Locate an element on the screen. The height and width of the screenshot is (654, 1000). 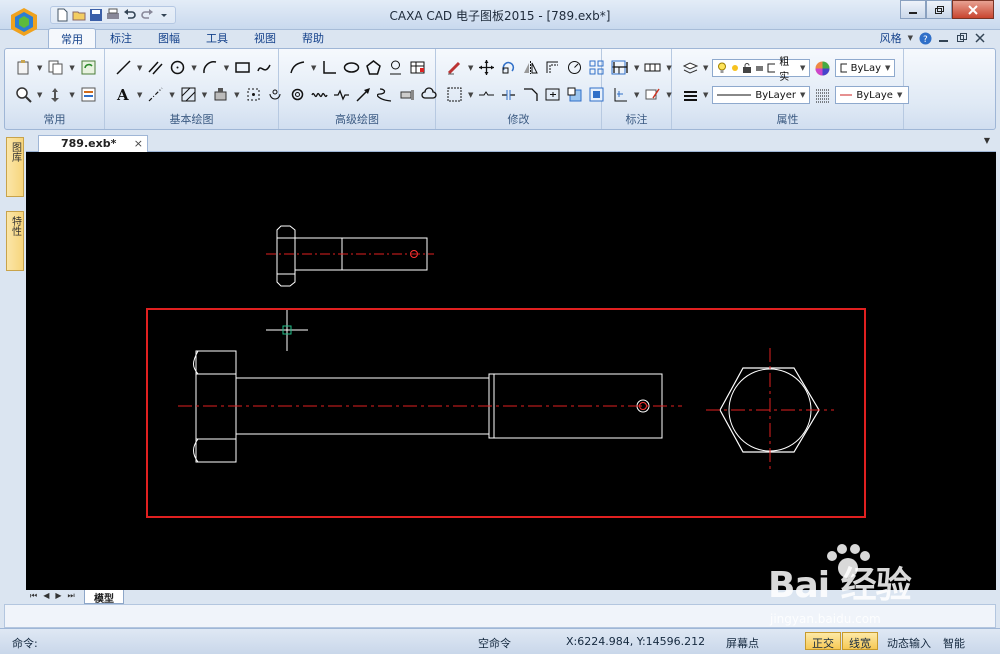
tab-list-dropdown-icon: ▼ is located at coordinates (987, 140).